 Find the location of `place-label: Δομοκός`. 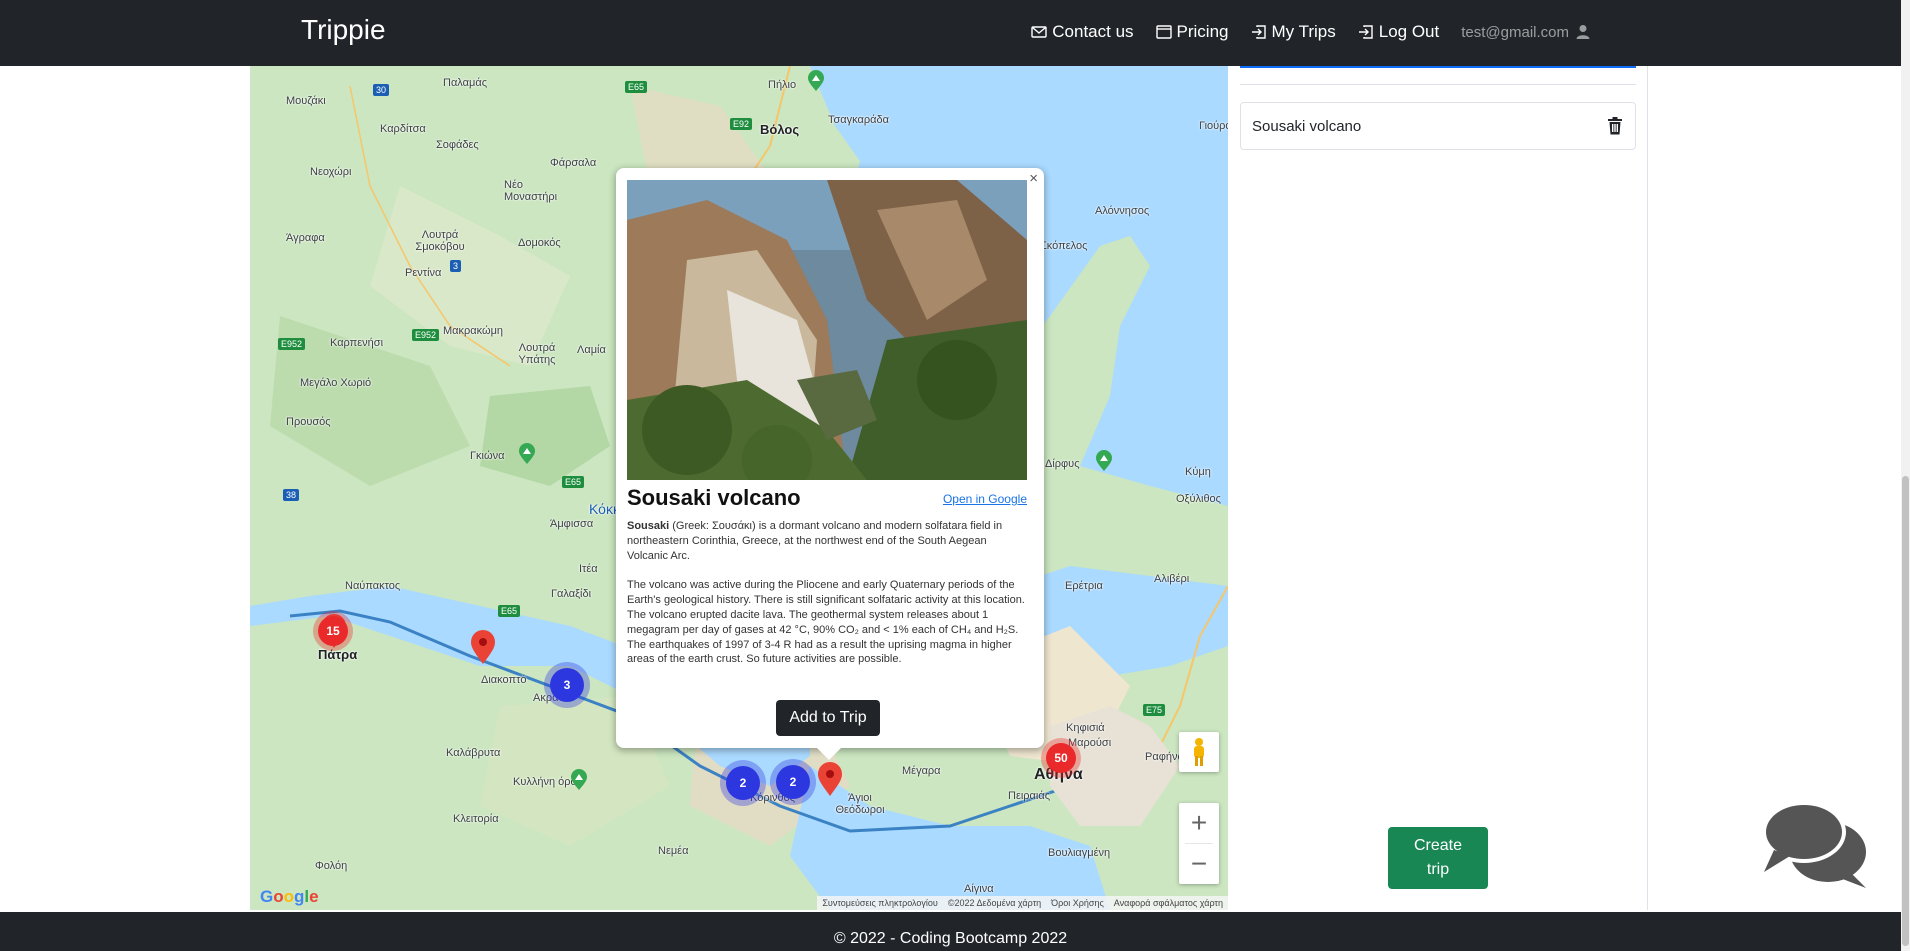

place-label: Δομοκός is located at coordinates (539, 243).